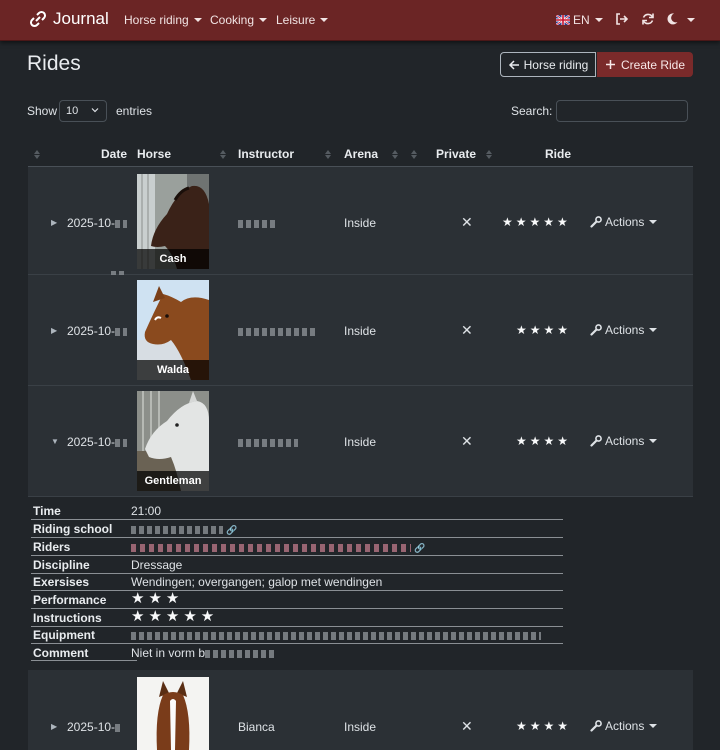  What do you see at coordinates (336, 635) in the screenshot?
I see `detail-equipment` at bounding box center [336, 635].